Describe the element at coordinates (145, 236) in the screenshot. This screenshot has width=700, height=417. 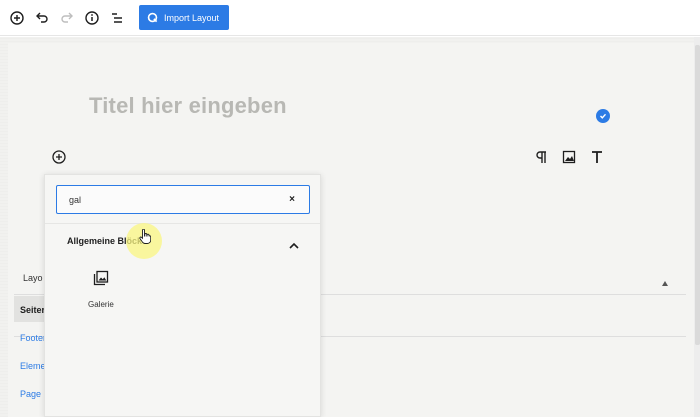
I see `hand-cursor-icon` at that location.